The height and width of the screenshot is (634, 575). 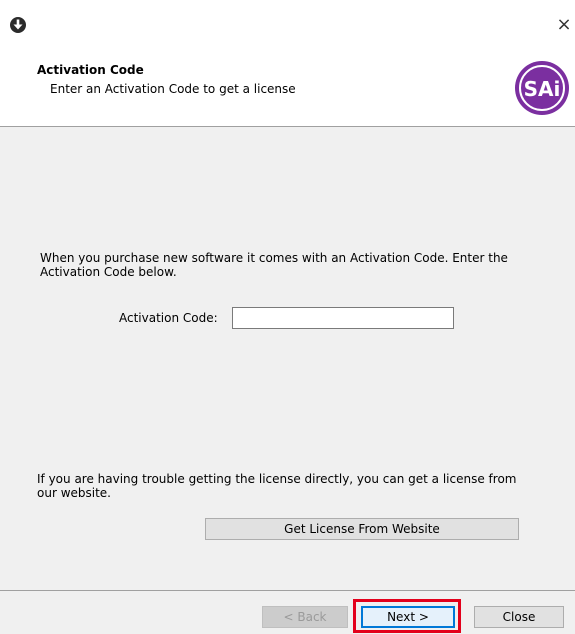 What do you see at coordinates (519, 617) in the screenshot?
I see `close-button: Close` at bounding box center [519, 617].